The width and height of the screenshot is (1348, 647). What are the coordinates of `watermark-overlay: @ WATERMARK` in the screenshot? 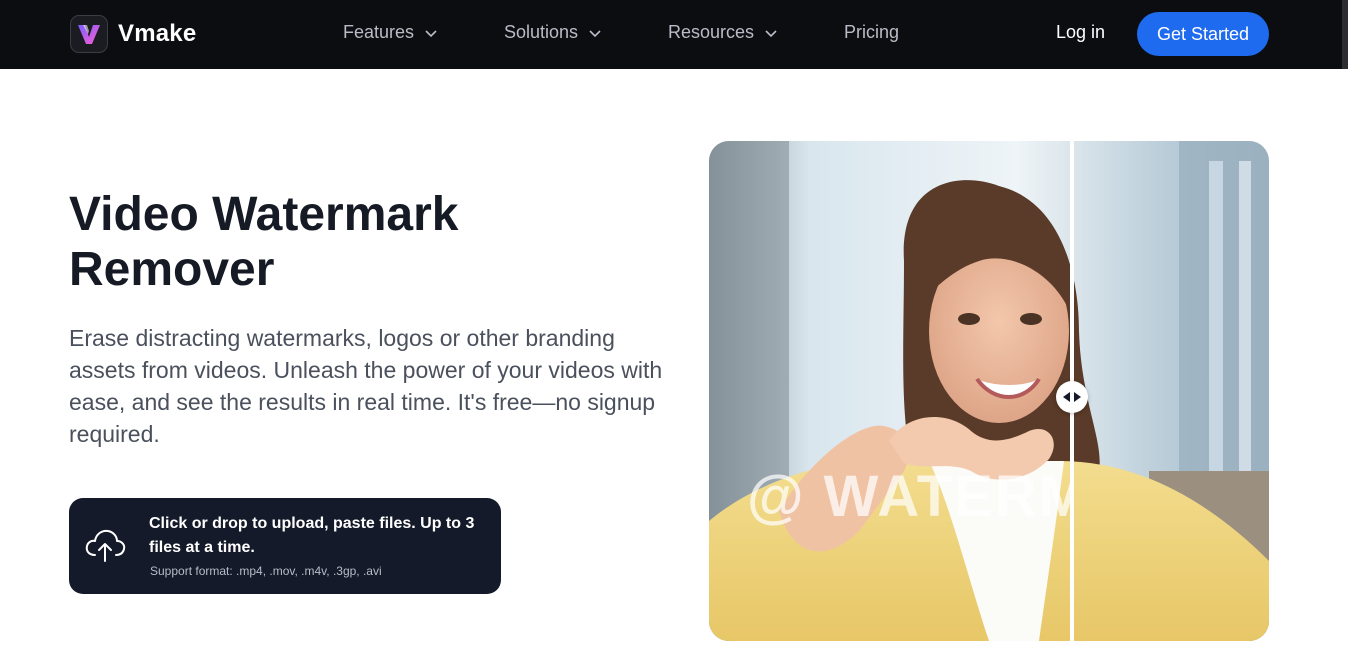 It's located at (909, 496).